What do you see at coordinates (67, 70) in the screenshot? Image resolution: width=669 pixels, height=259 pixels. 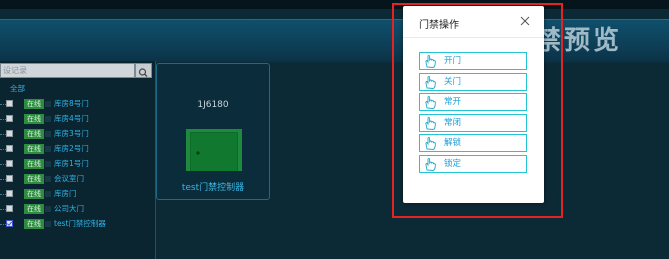 I see `search-input: 设记录` at bounding box center [67, 70].